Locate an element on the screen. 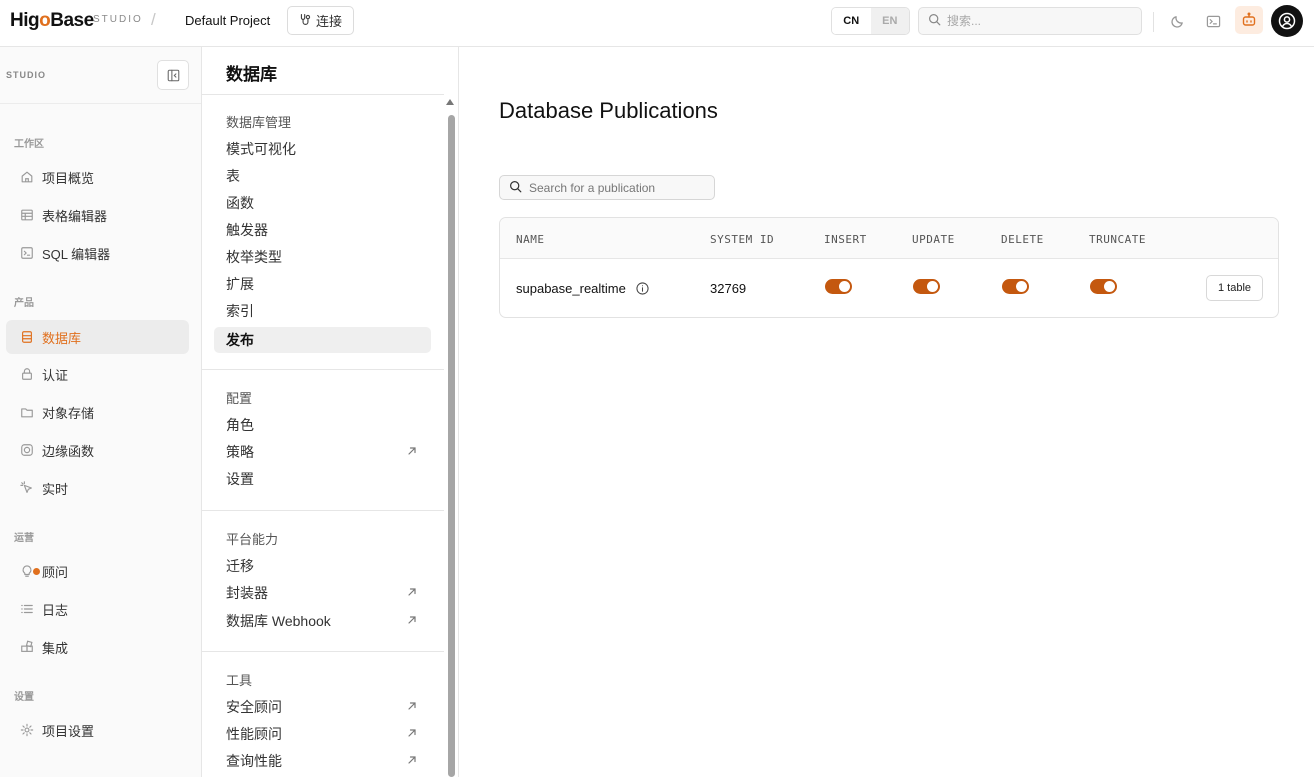  cursor-click-icon is located at coordinates (26, 488).